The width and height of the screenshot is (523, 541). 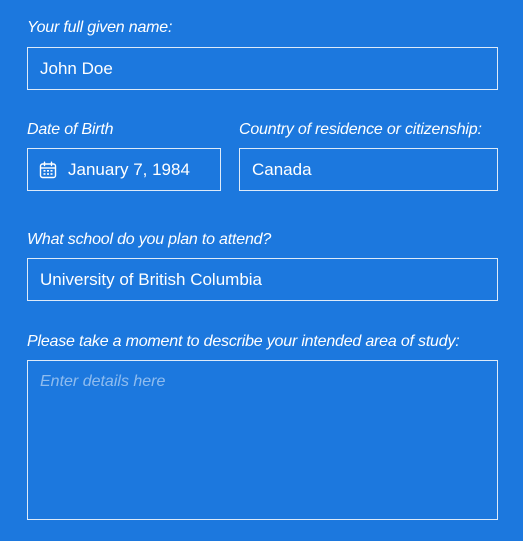 I want to click on country-value: Canada, so click(x=282, y=169).